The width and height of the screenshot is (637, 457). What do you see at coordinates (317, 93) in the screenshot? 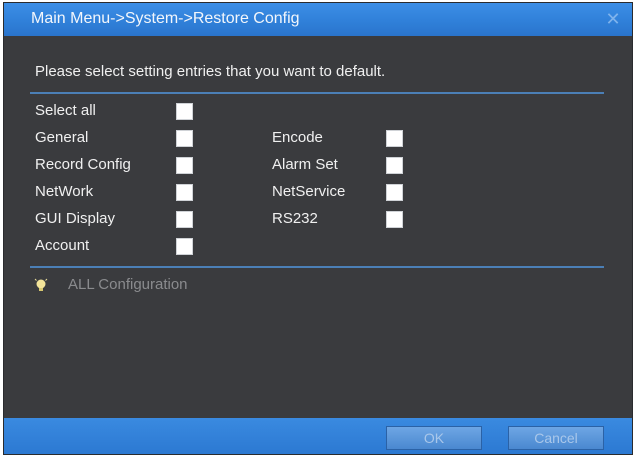
I see `divider-top` at bounding box center [317, 93].